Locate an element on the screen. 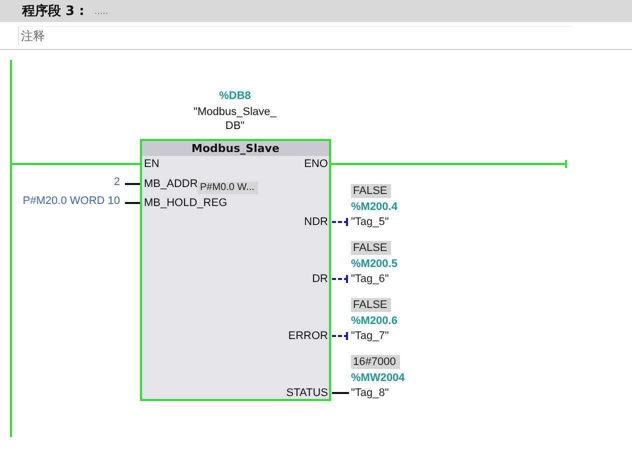 The width and height of the screenshot is (632, 454). tag-address: %MW2004 is located at coordinates (378, 378).